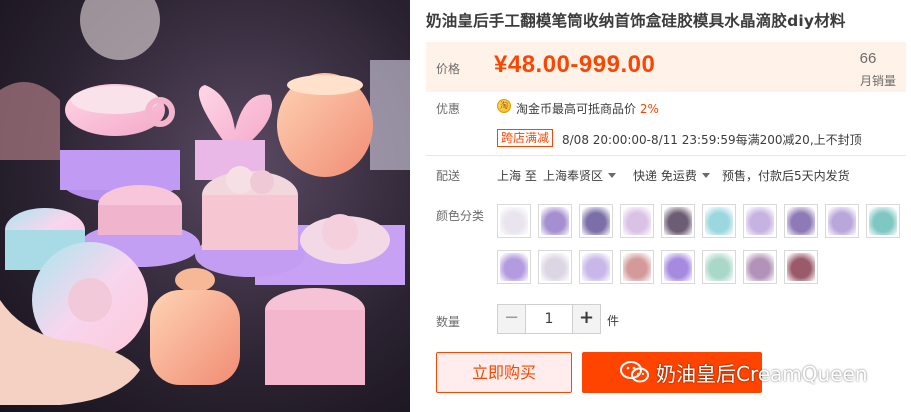 The width and height of the screenshot is (911, 412). Describe the element at coordinates (504, 372) in the screenshot. I see `buy-now-button: 立即购买` at that location.